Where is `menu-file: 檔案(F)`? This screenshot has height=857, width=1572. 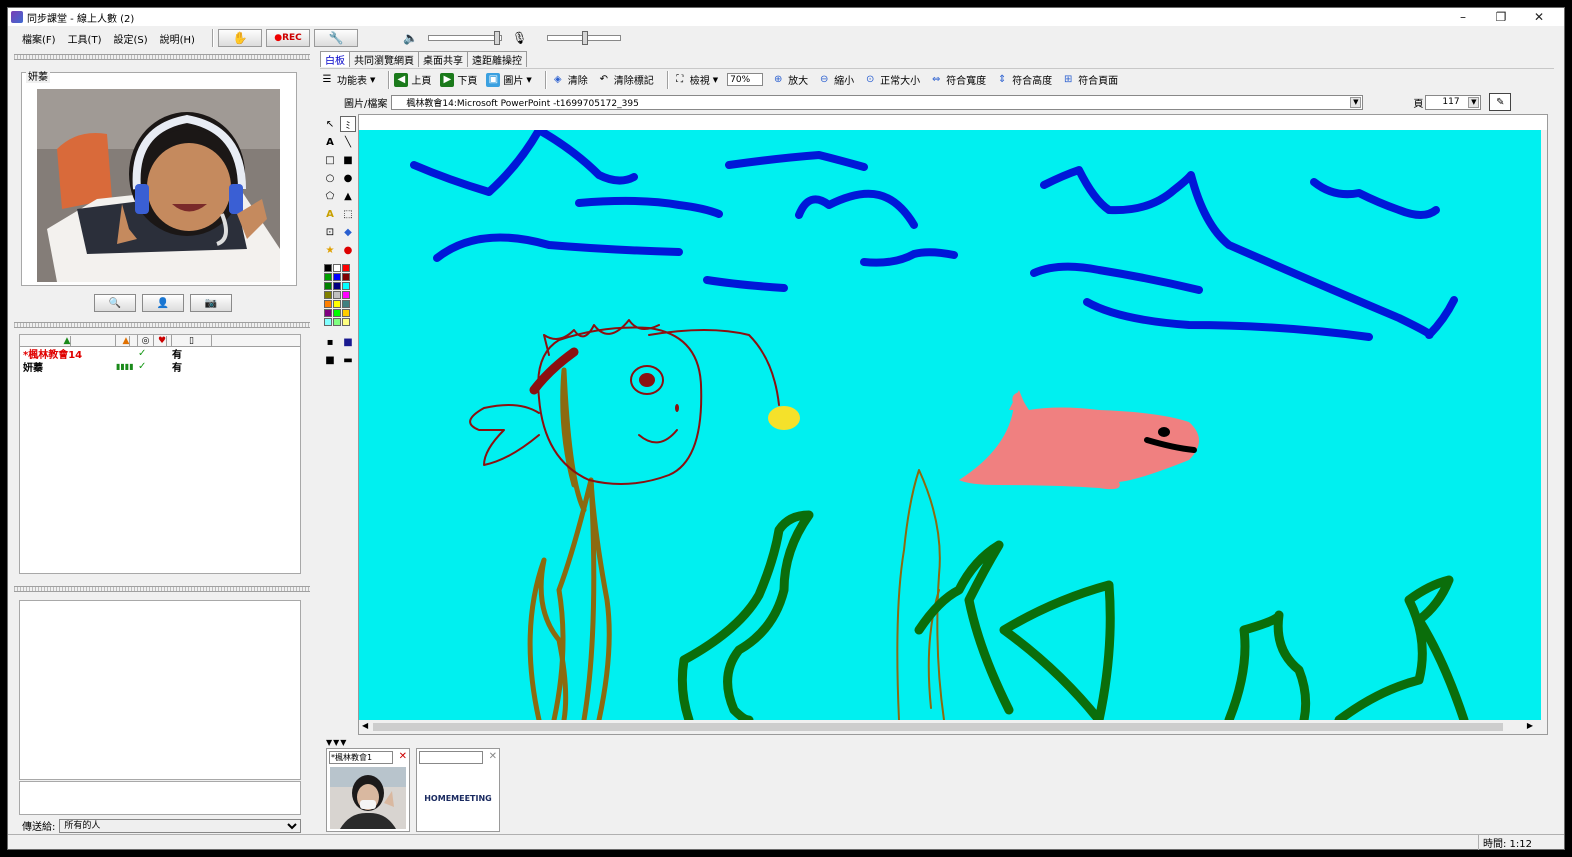 menu-file: 檔案(F) is located at coordinates (39, 38).